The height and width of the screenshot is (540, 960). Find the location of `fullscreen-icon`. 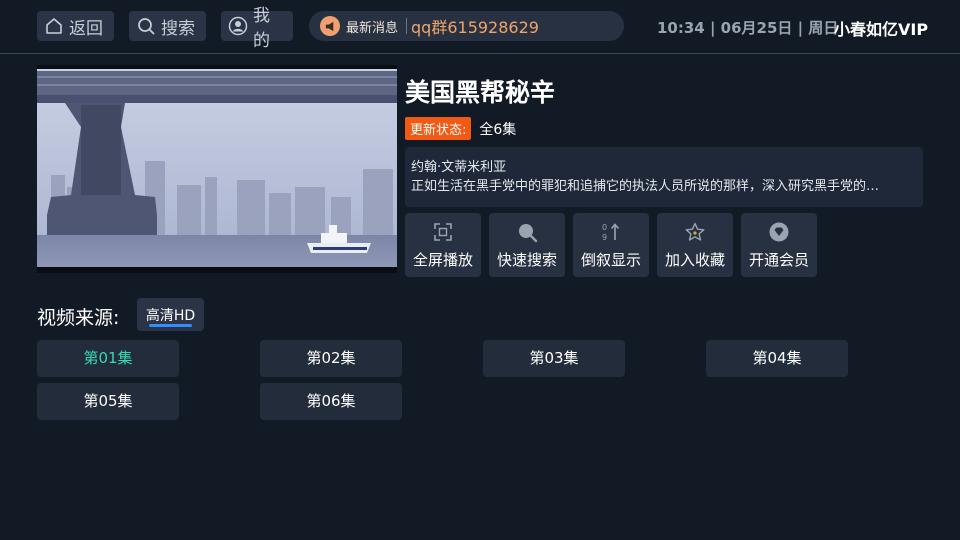

fullscreen-icon is located at coordinates (443, 232).